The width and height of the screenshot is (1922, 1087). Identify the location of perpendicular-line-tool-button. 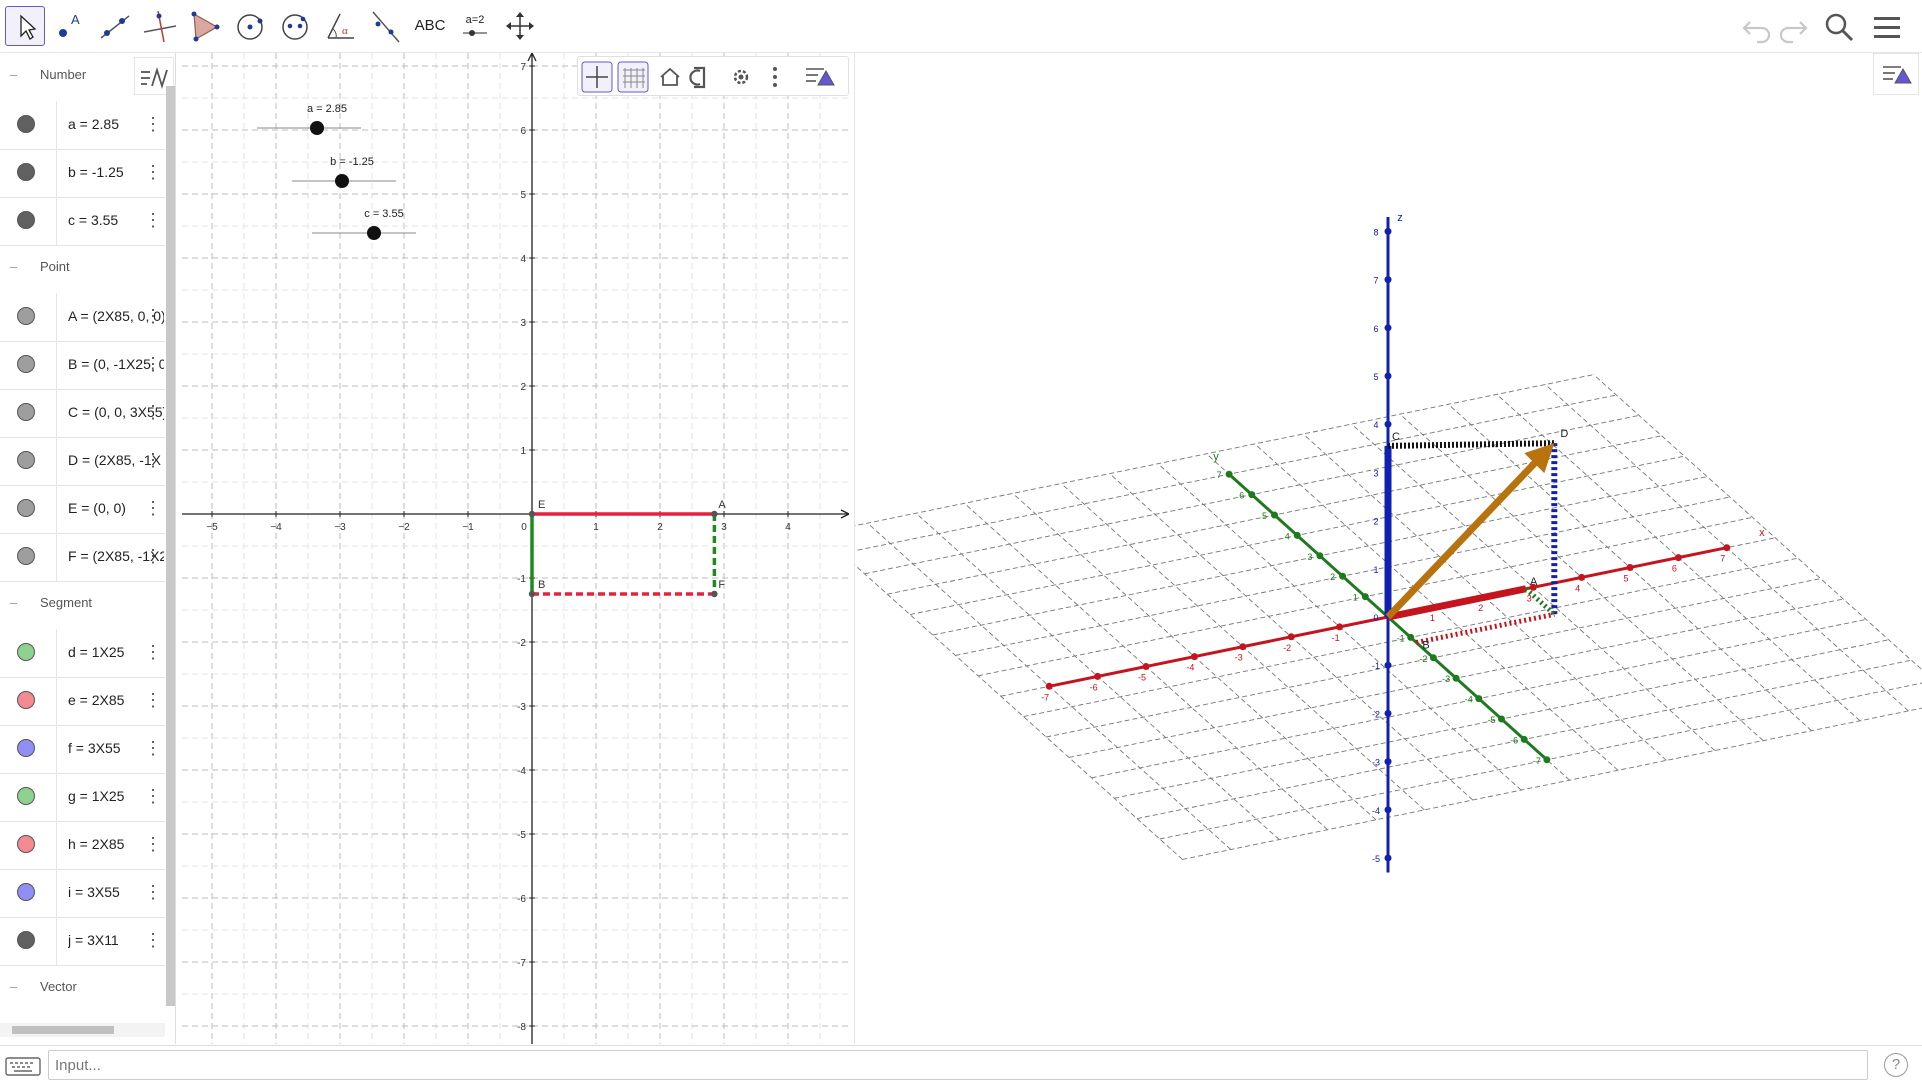
(160, 26).